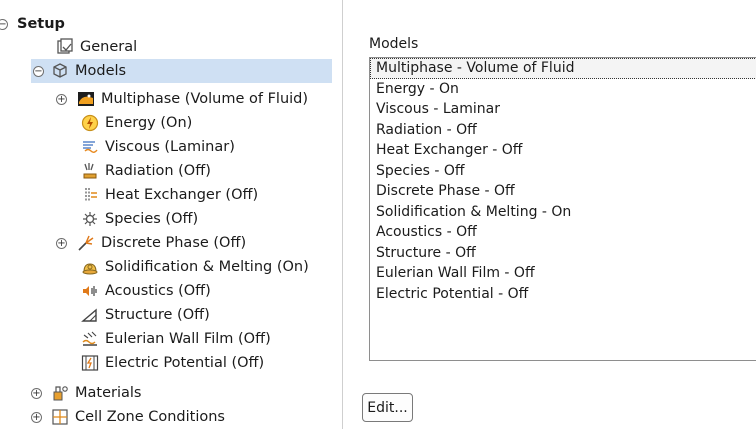 Image resolution: width=756 pixels, height=429 pixels. I want to click on tree-label-viscous: Viscous (Laminar), so click(170, 147).